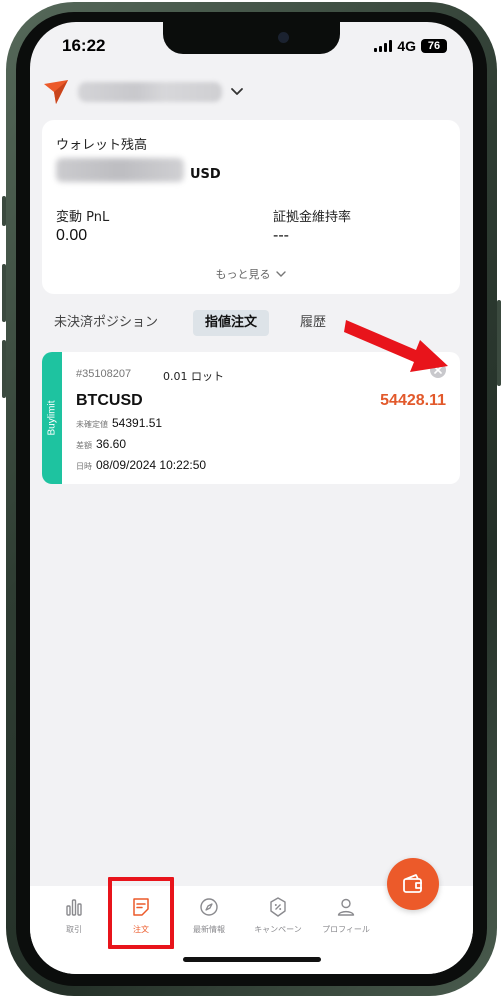 The image size is (503, 1000). I want to click on margin-level-label: 証拠金維持率, so click(312, 217).